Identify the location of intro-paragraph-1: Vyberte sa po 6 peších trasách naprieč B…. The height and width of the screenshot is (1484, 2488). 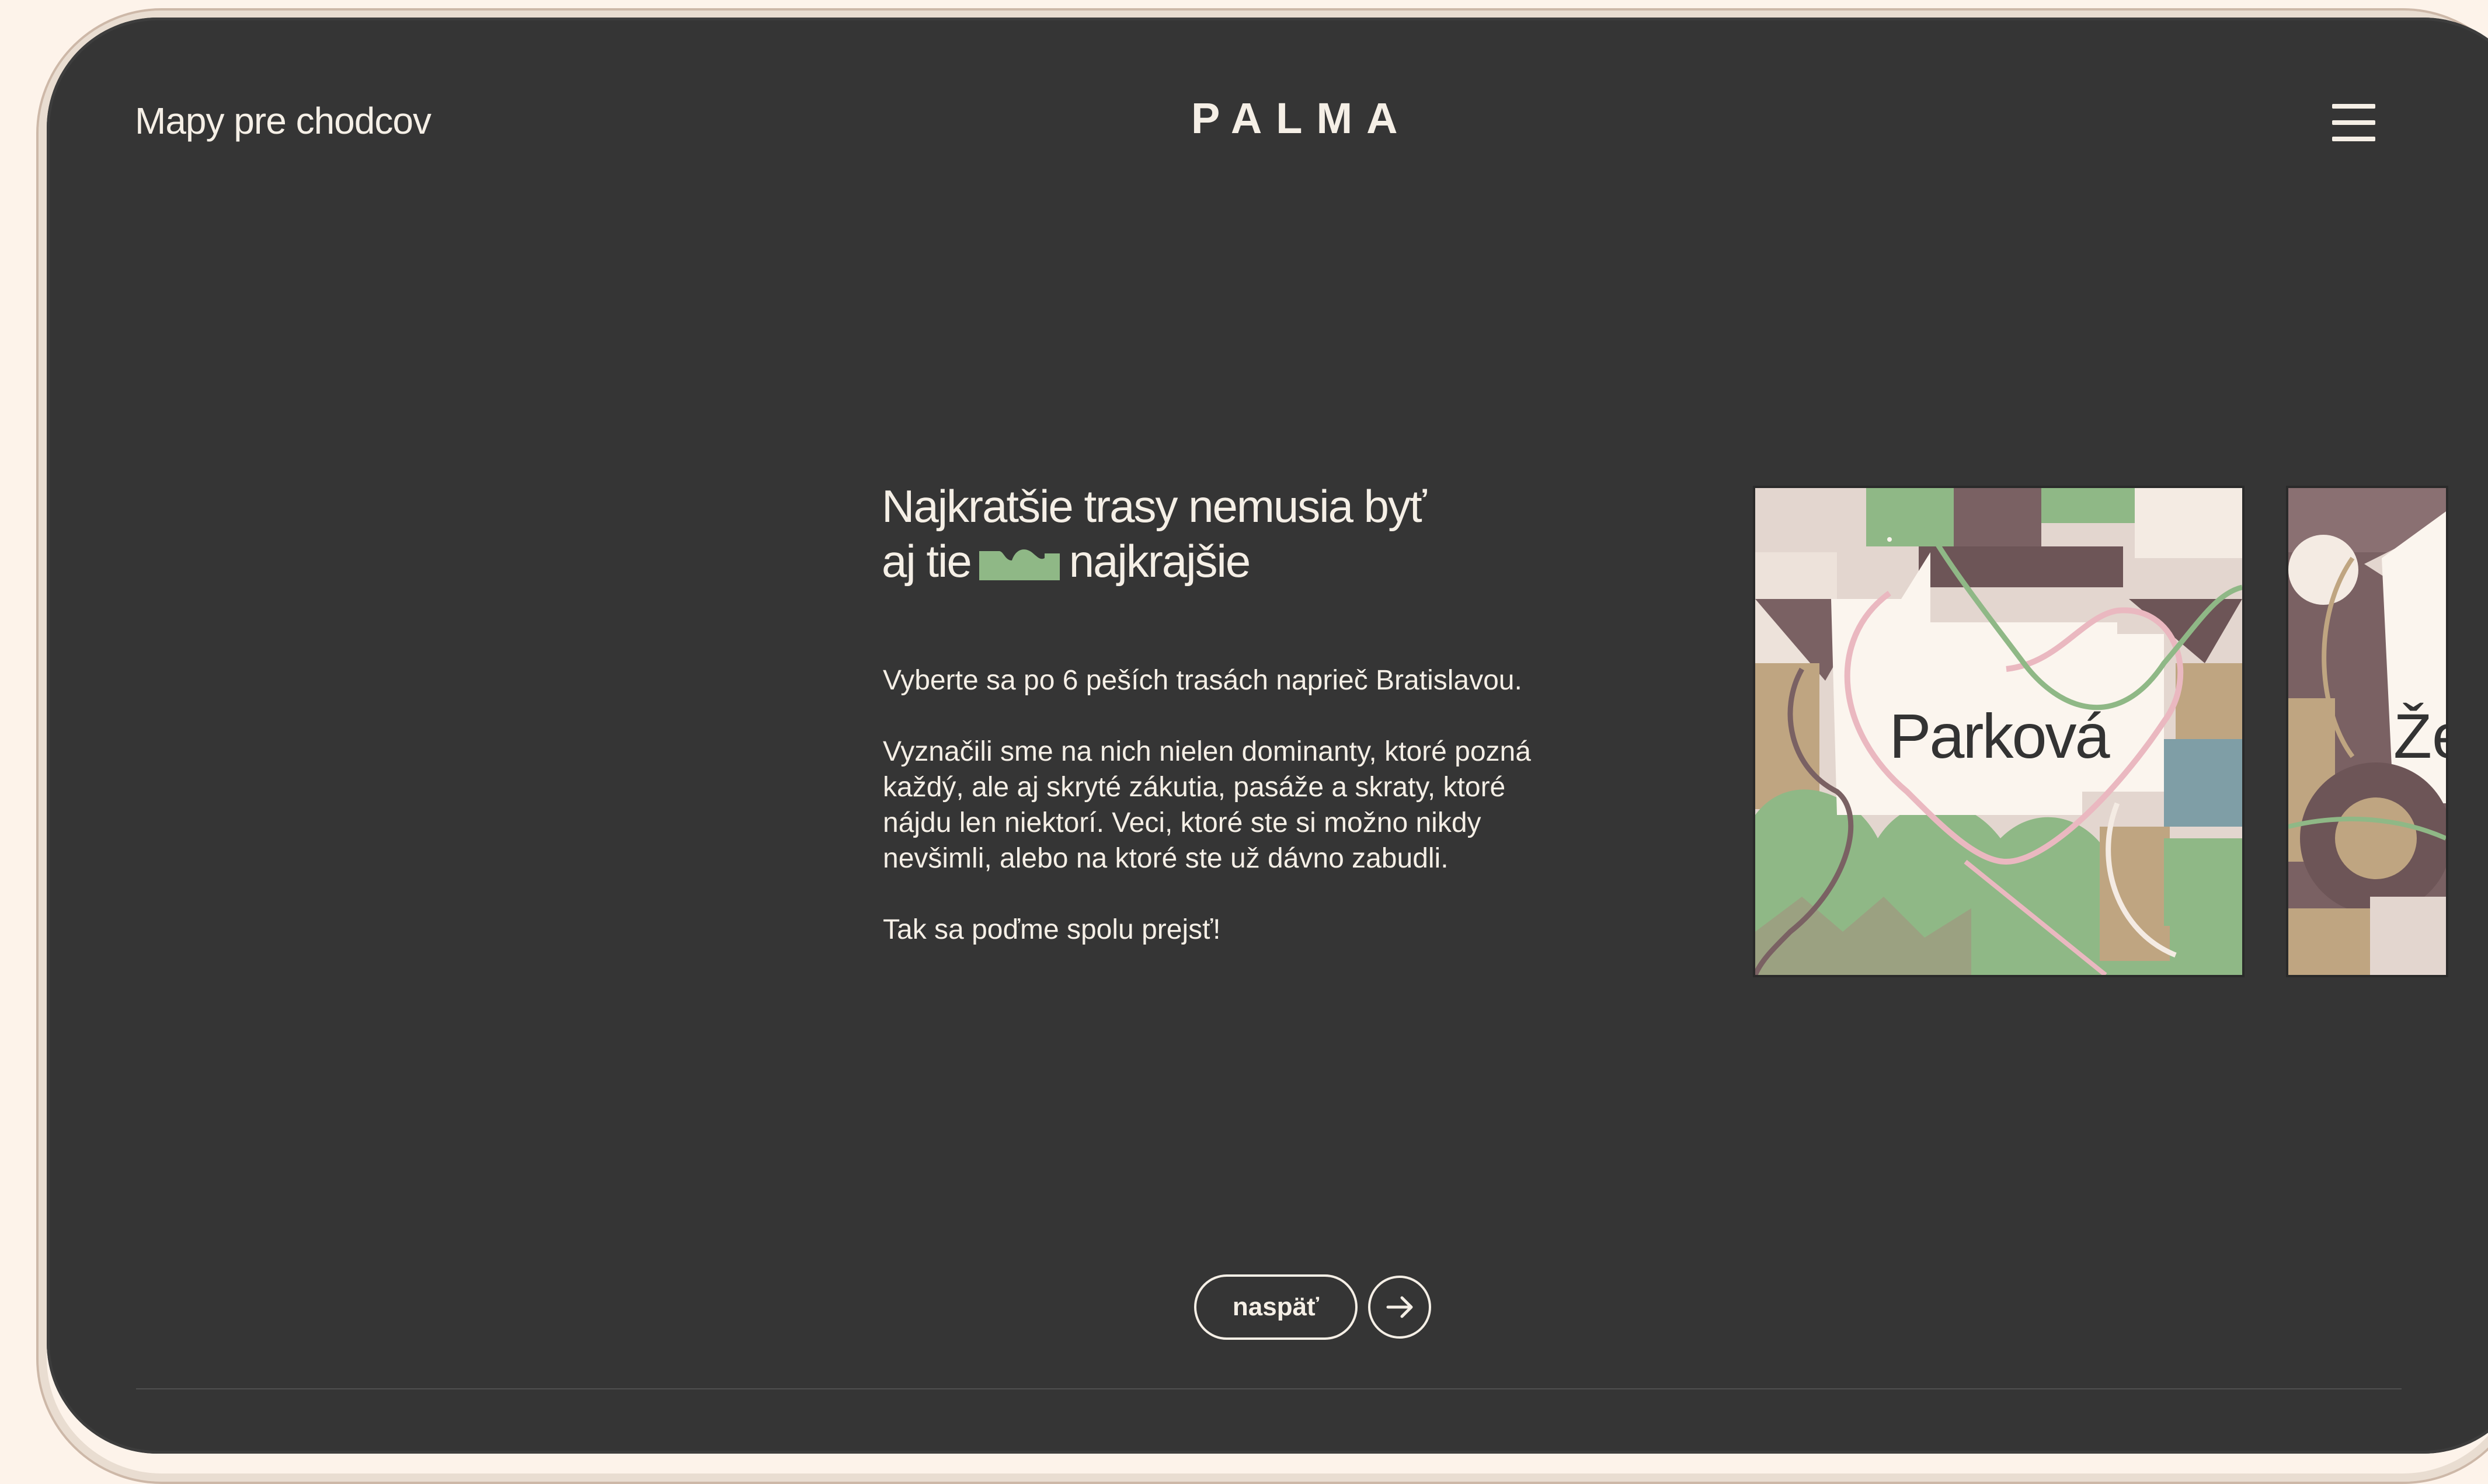
(1202, 680).